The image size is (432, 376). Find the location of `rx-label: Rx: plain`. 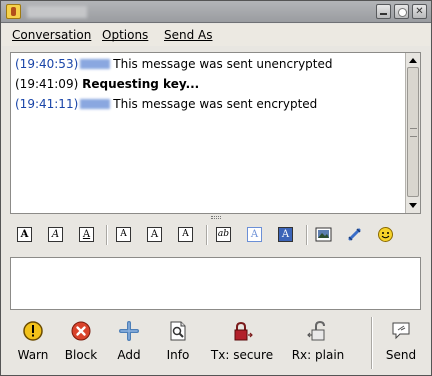

rx-label: Rx: plain is located at coordinates (318, 355).